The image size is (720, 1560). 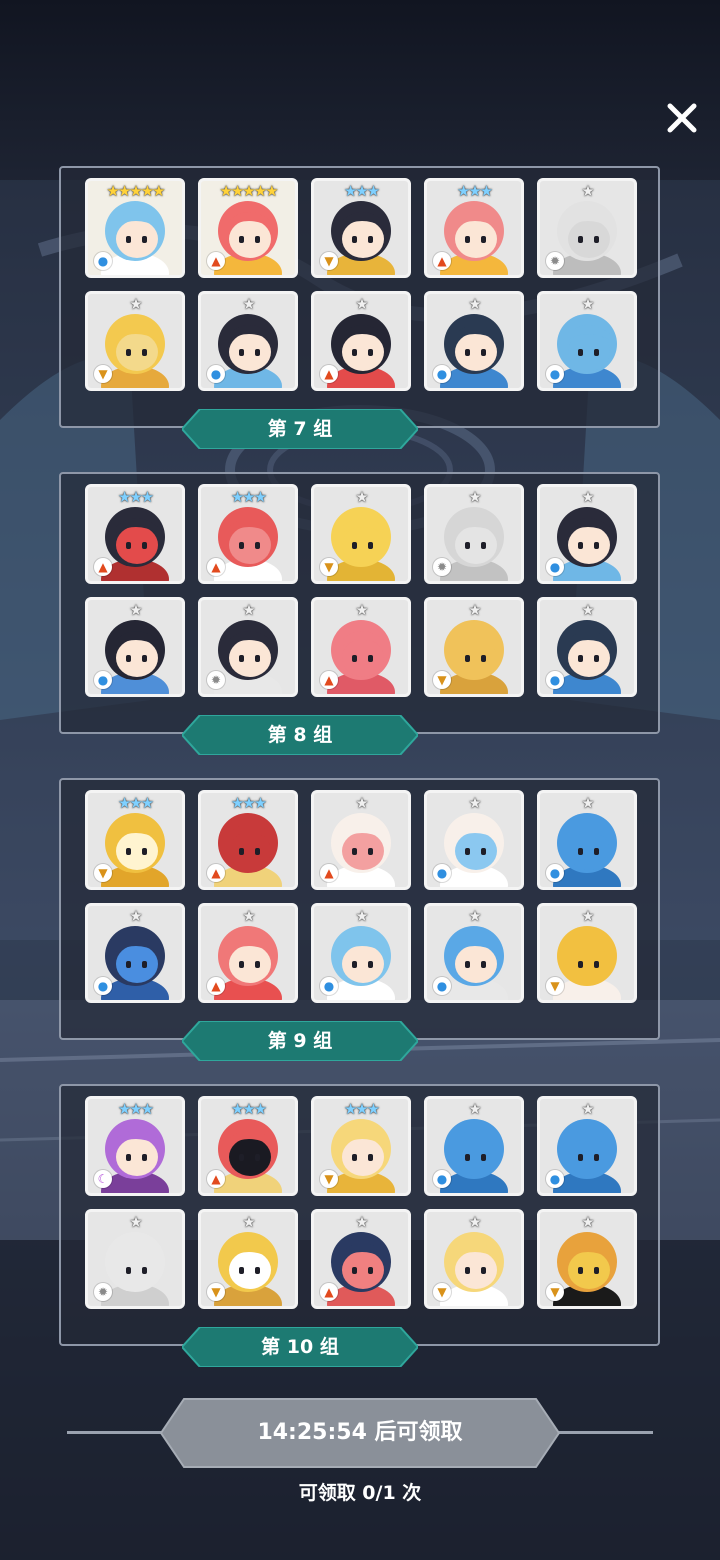 I want to click on group-label-text: 第 7 组, so click(x=300, y=429).